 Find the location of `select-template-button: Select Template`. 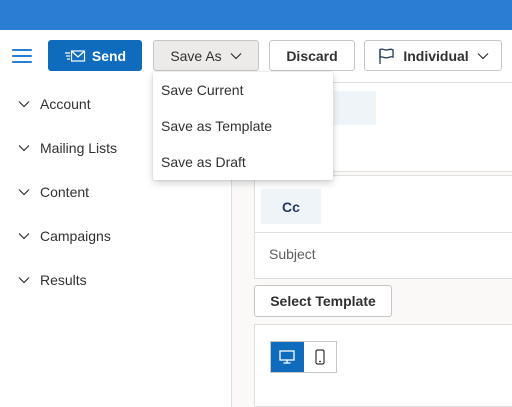

select-template-button: Select Template is located at coordinates (323, 301).